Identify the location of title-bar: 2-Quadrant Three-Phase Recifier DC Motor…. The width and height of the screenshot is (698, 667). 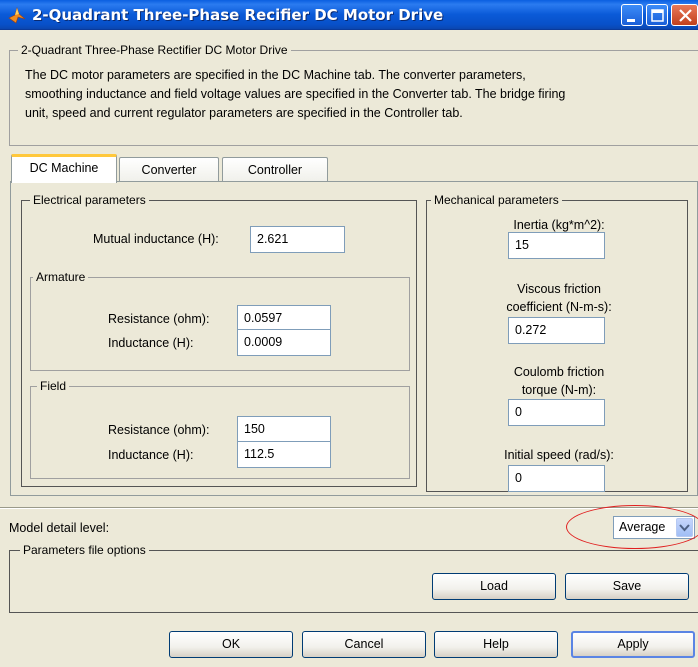
(349, 15).